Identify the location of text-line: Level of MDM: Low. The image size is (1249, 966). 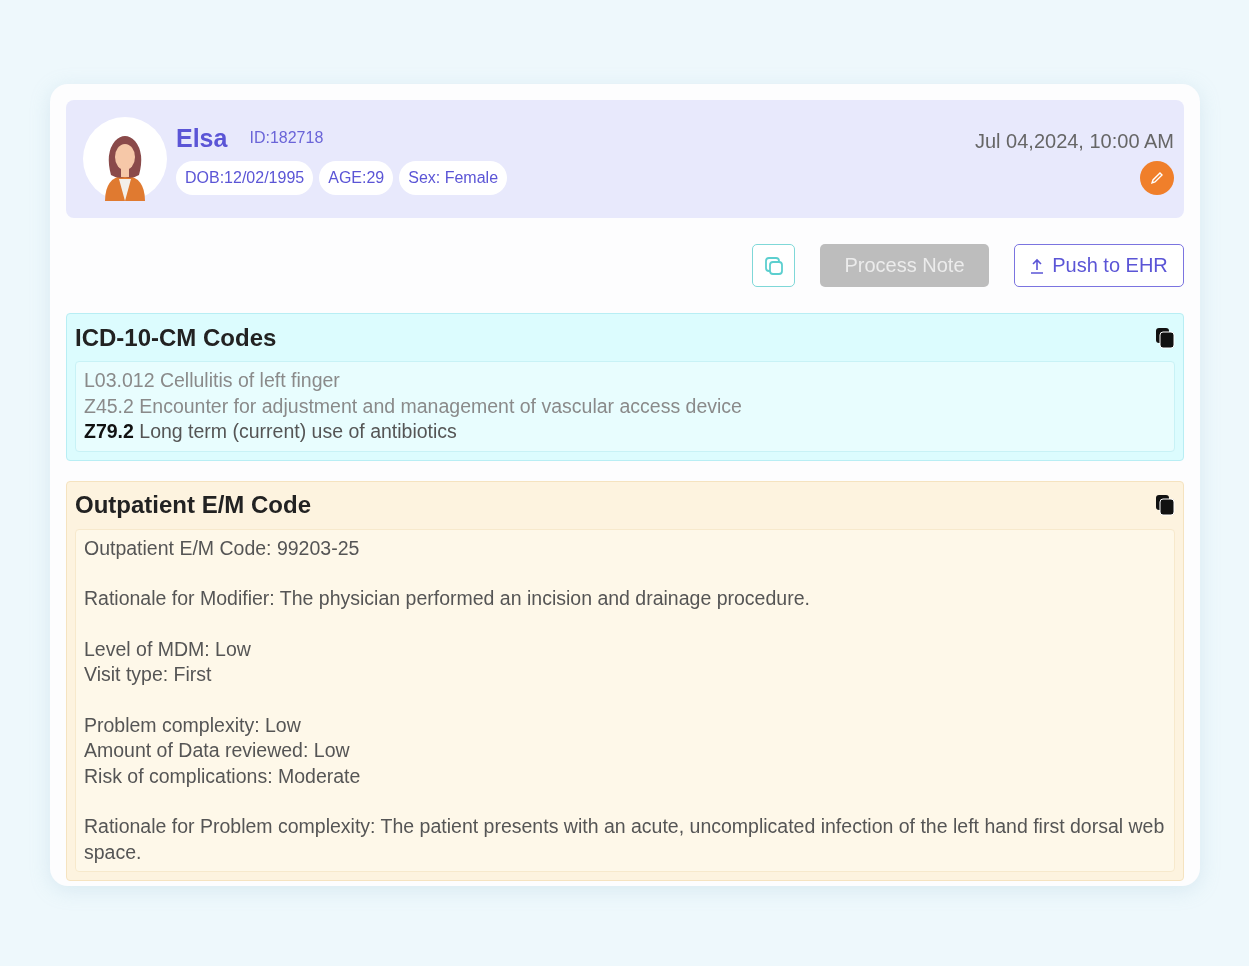
(168, 649).